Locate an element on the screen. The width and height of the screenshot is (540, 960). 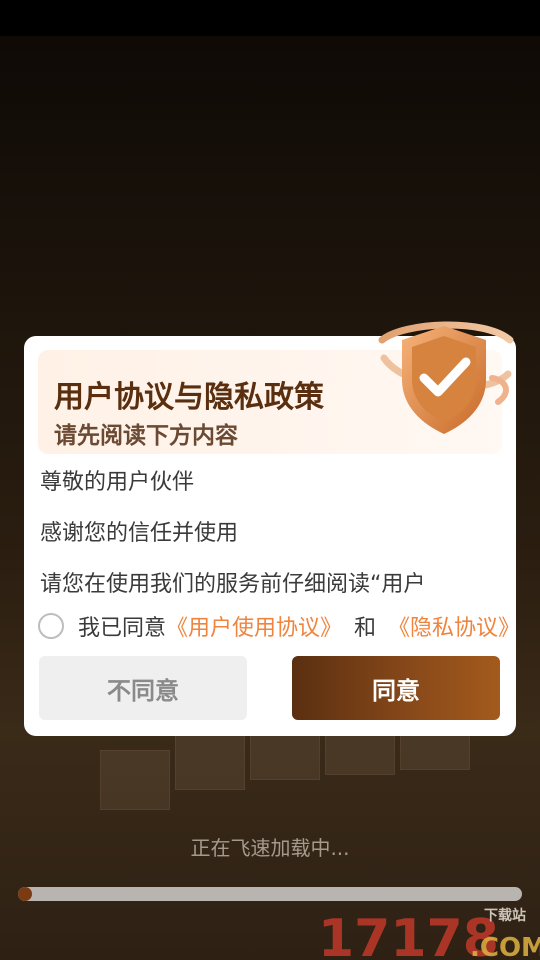
greeting-text: 尊敬的用户伙伴 is located at coordinates (117, 482).